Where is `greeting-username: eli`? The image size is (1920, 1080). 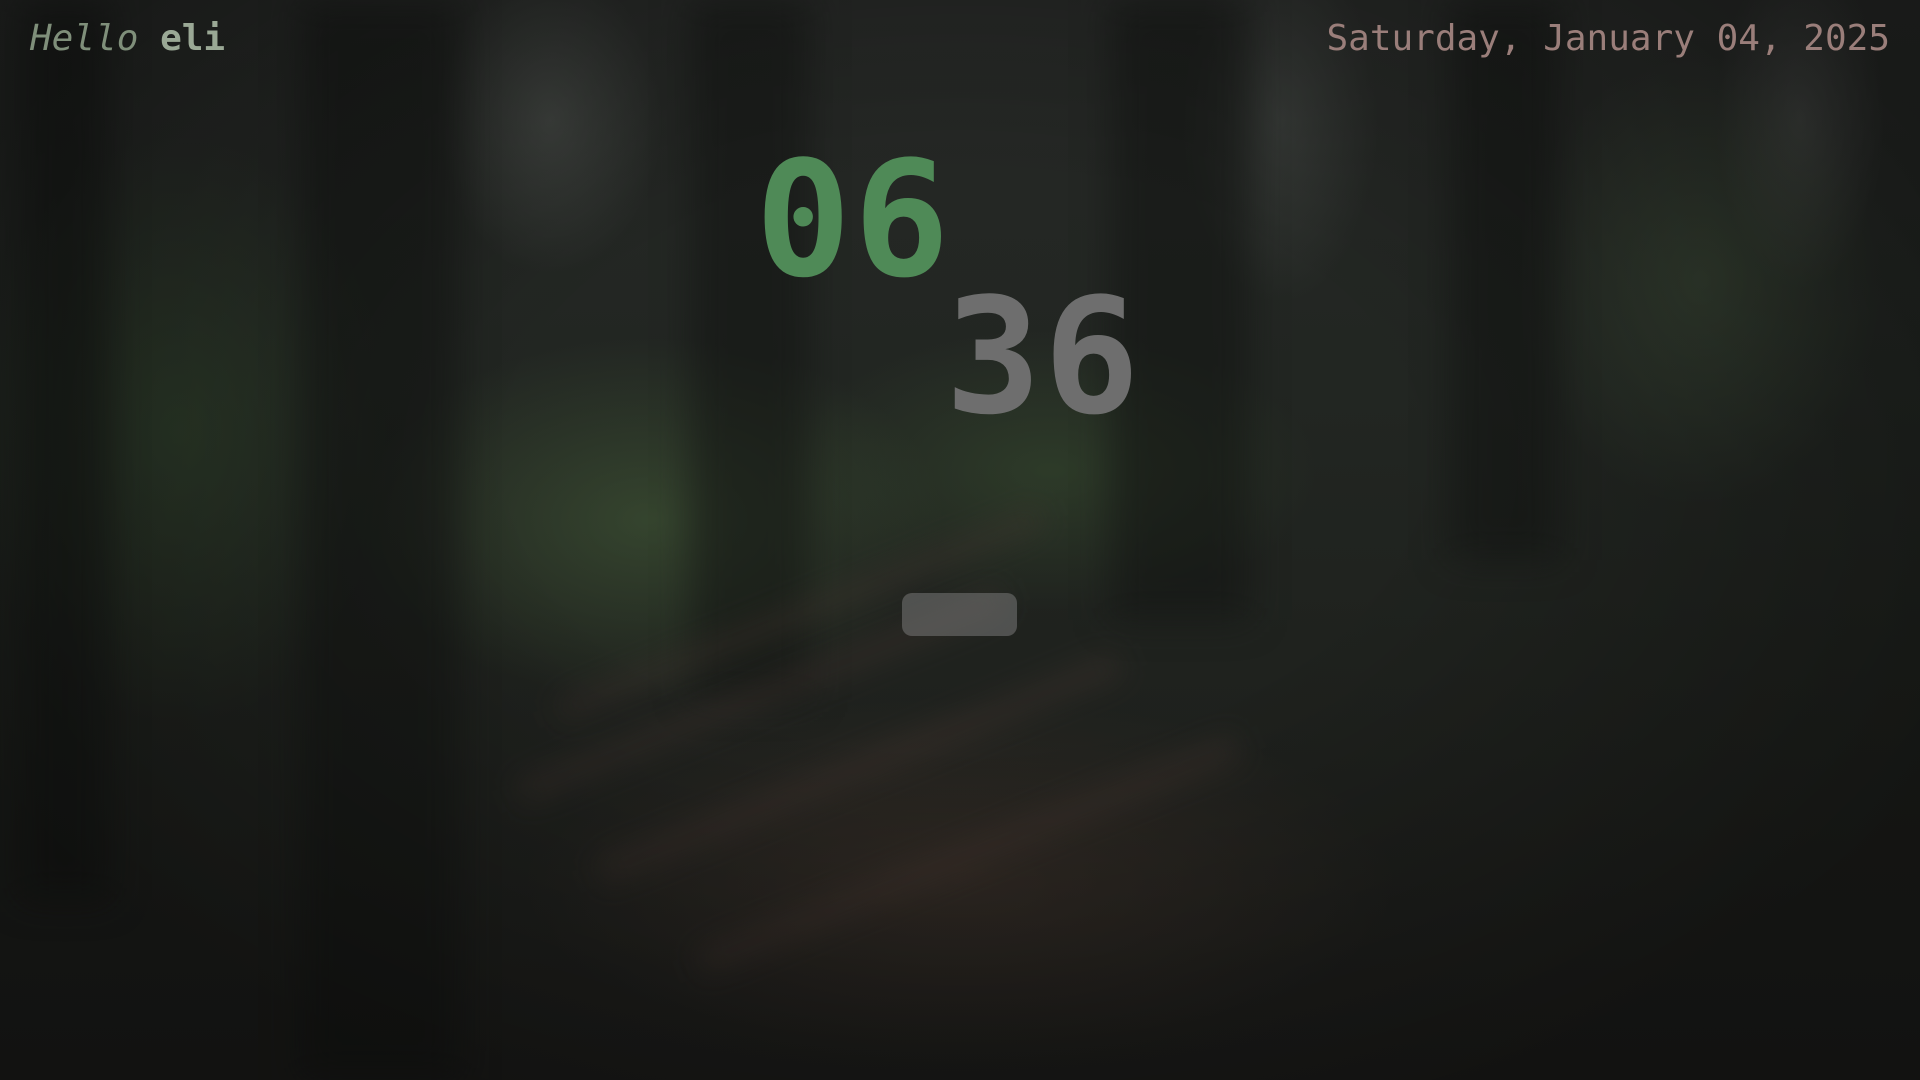
greeting-username: eli is located at coordinates (193, 38).